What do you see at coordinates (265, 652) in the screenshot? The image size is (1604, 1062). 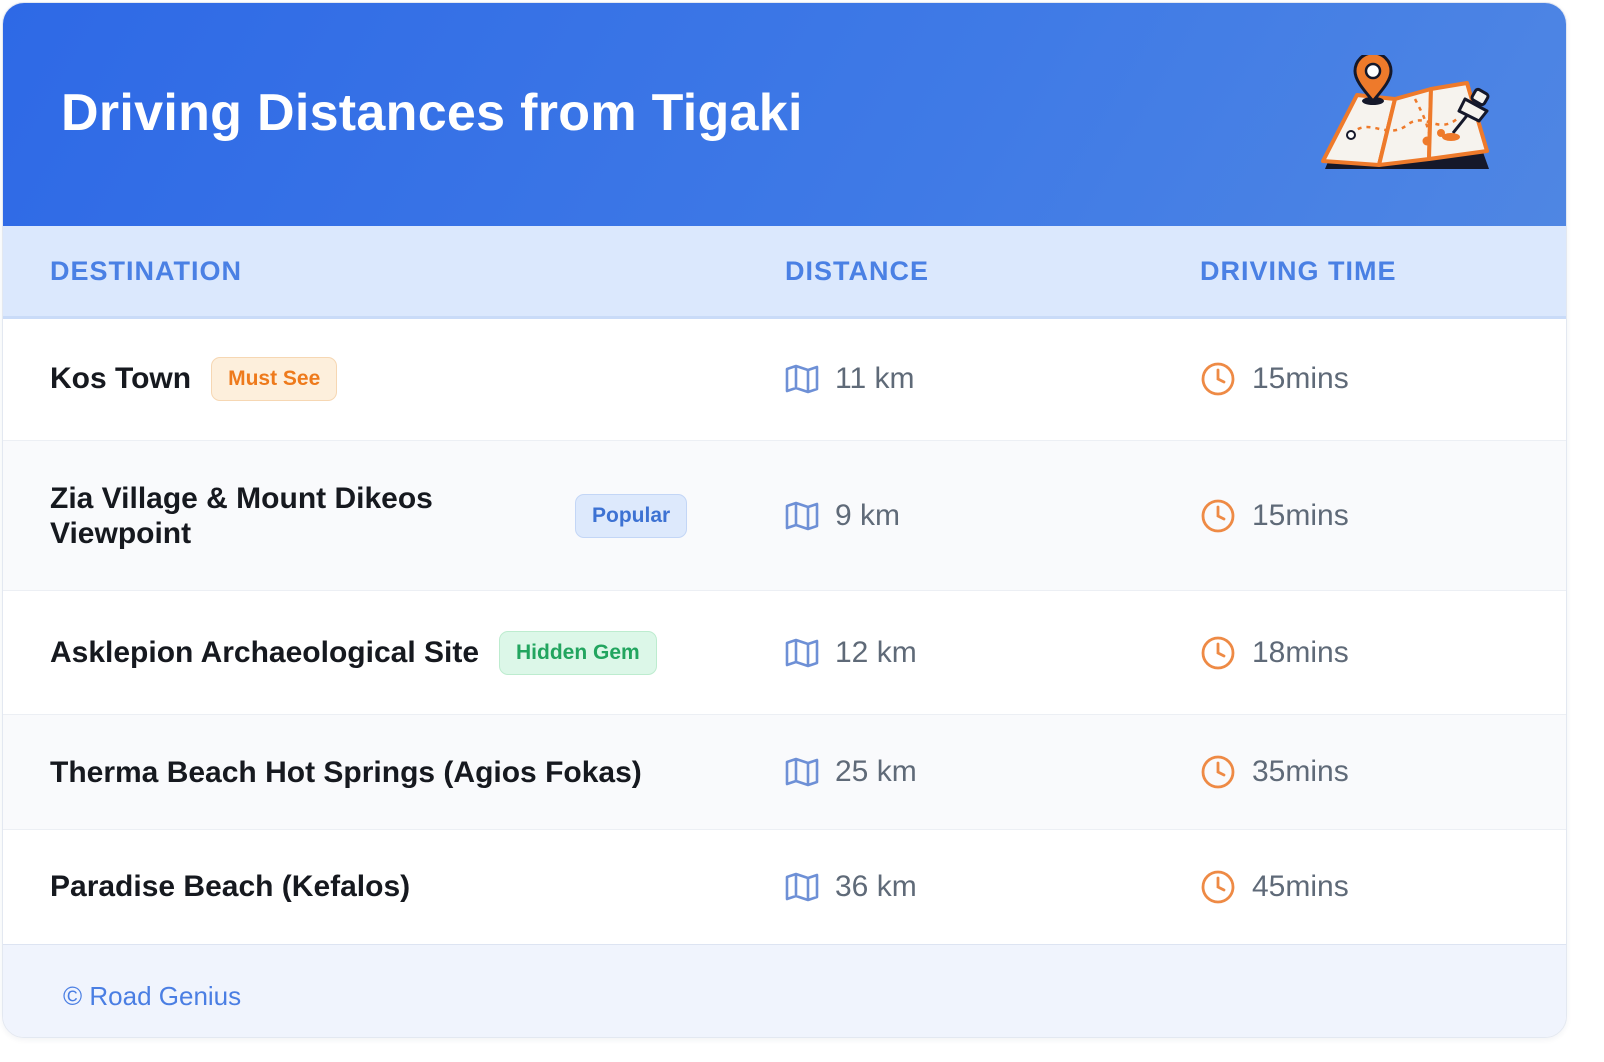 I see `destination-name: Asklepion Archaeological Site` at bounding box center [265, 652].